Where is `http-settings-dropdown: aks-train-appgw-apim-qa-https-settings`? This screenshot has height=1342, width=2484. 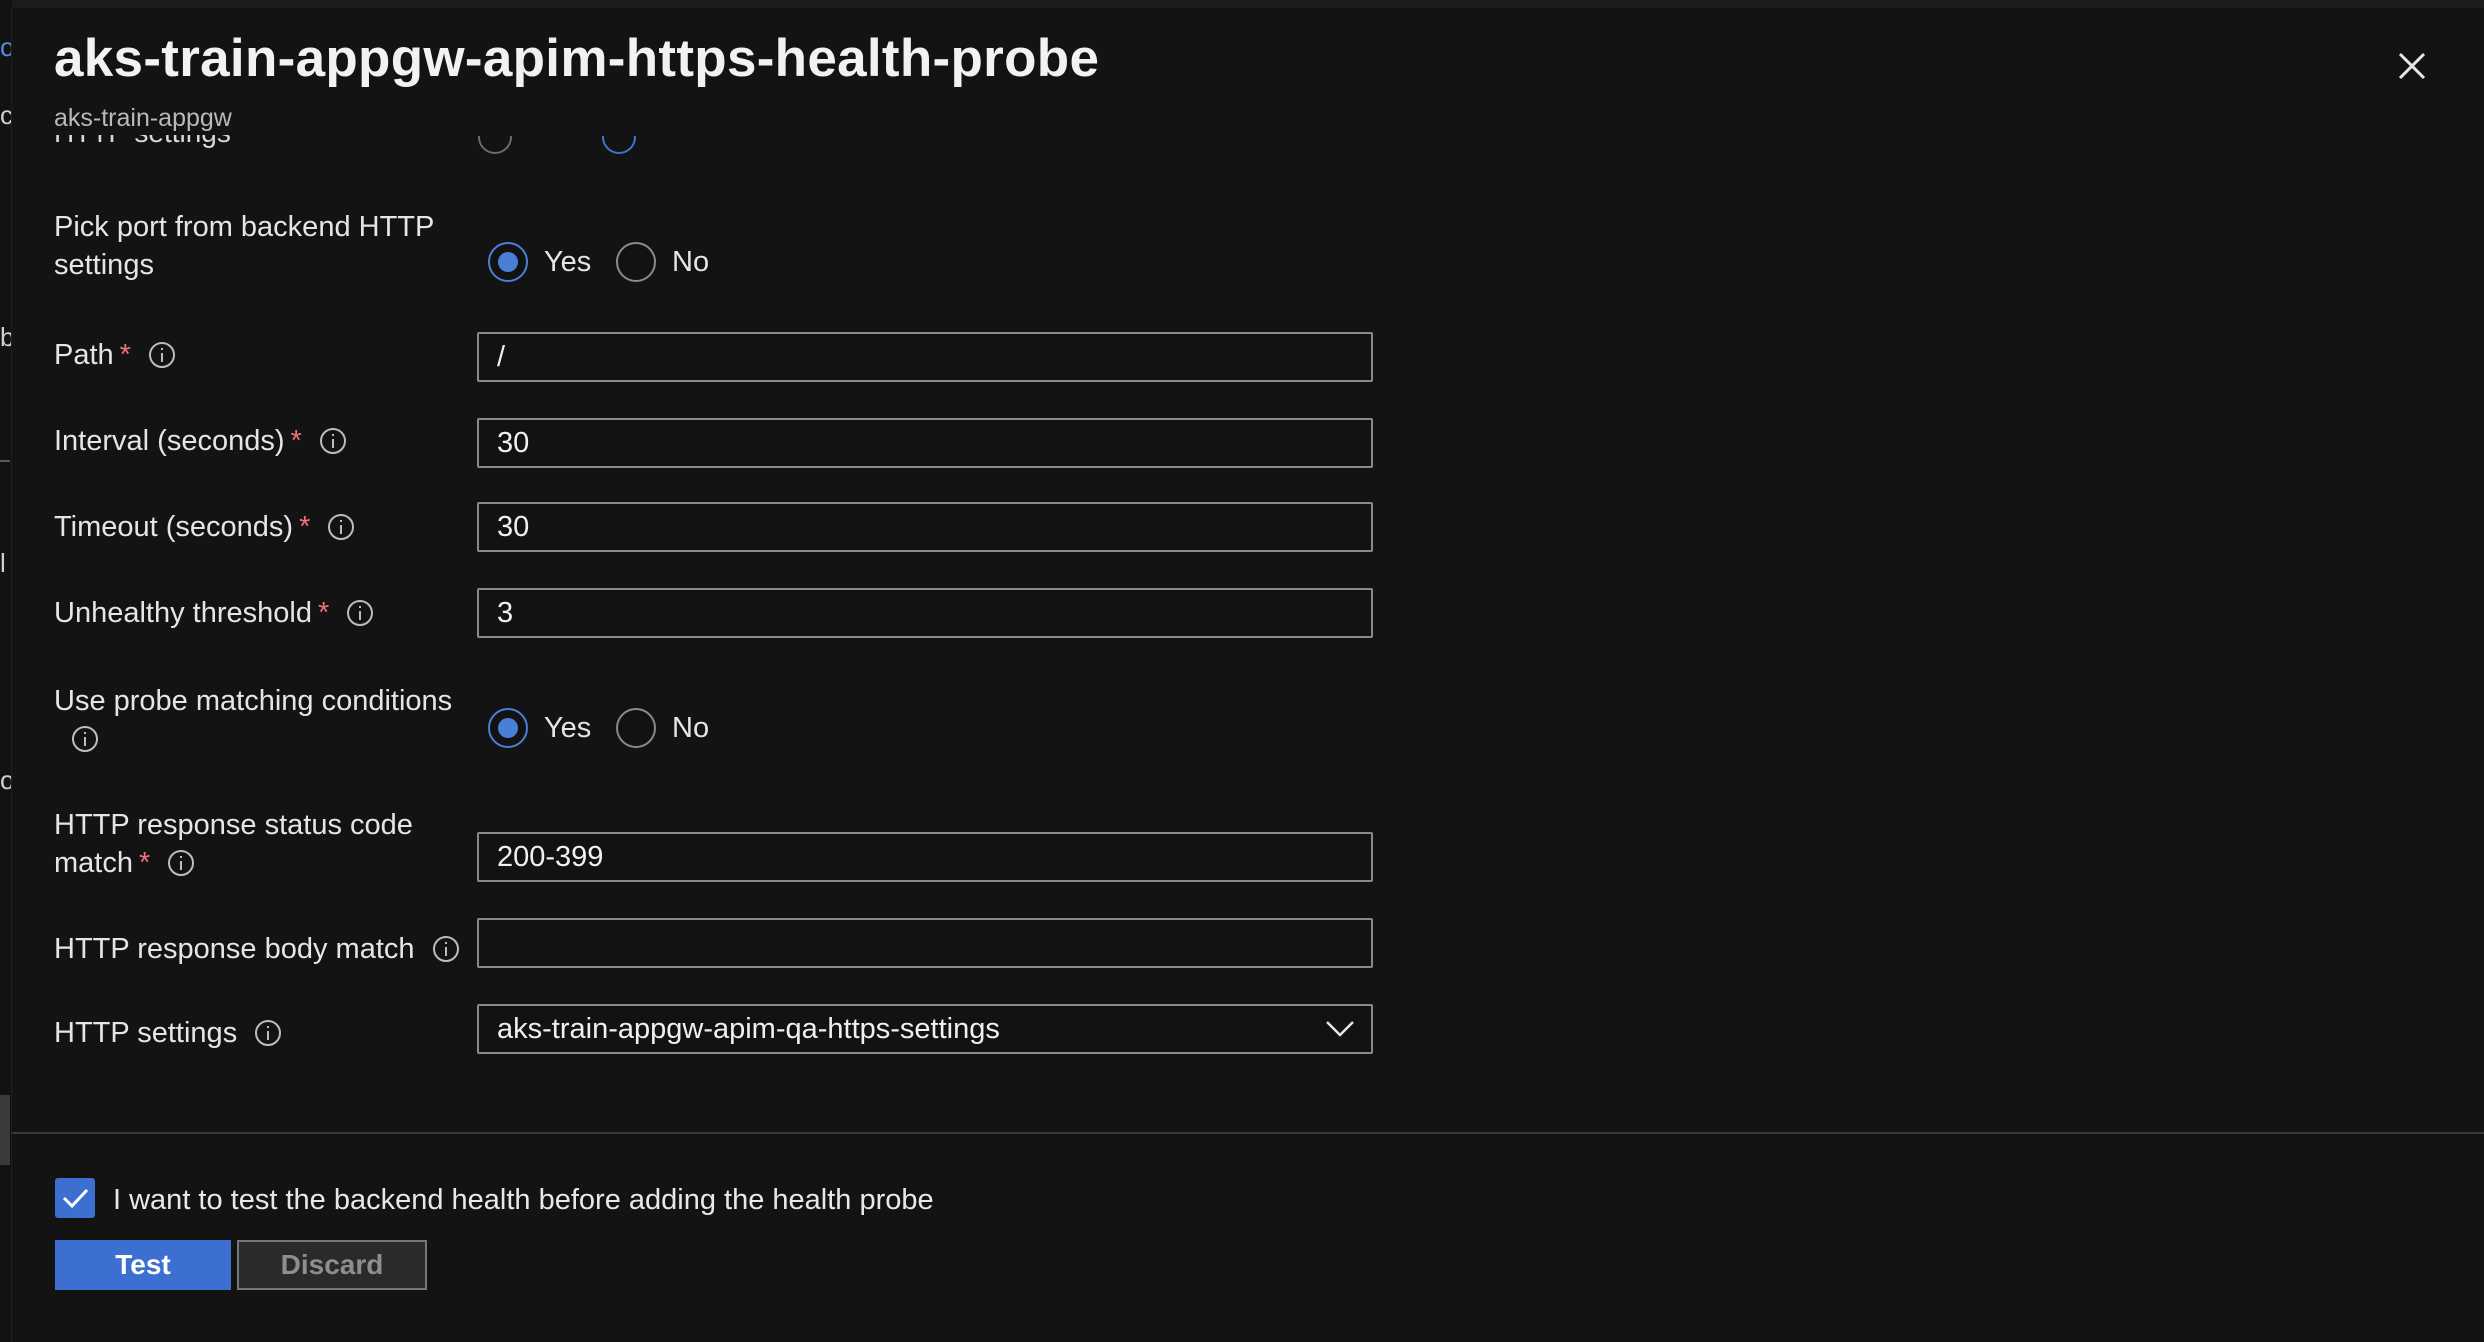 http-settings-dropdown: aks-train-appgw-apim-qa-https-settings is located at coordinates (925, 1029).